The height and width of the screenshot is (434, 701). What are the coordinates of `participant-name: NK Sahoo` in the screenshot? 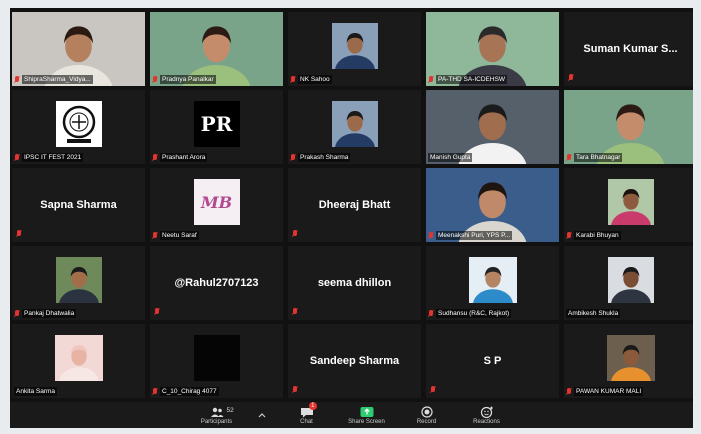 It's located at (315, 79).